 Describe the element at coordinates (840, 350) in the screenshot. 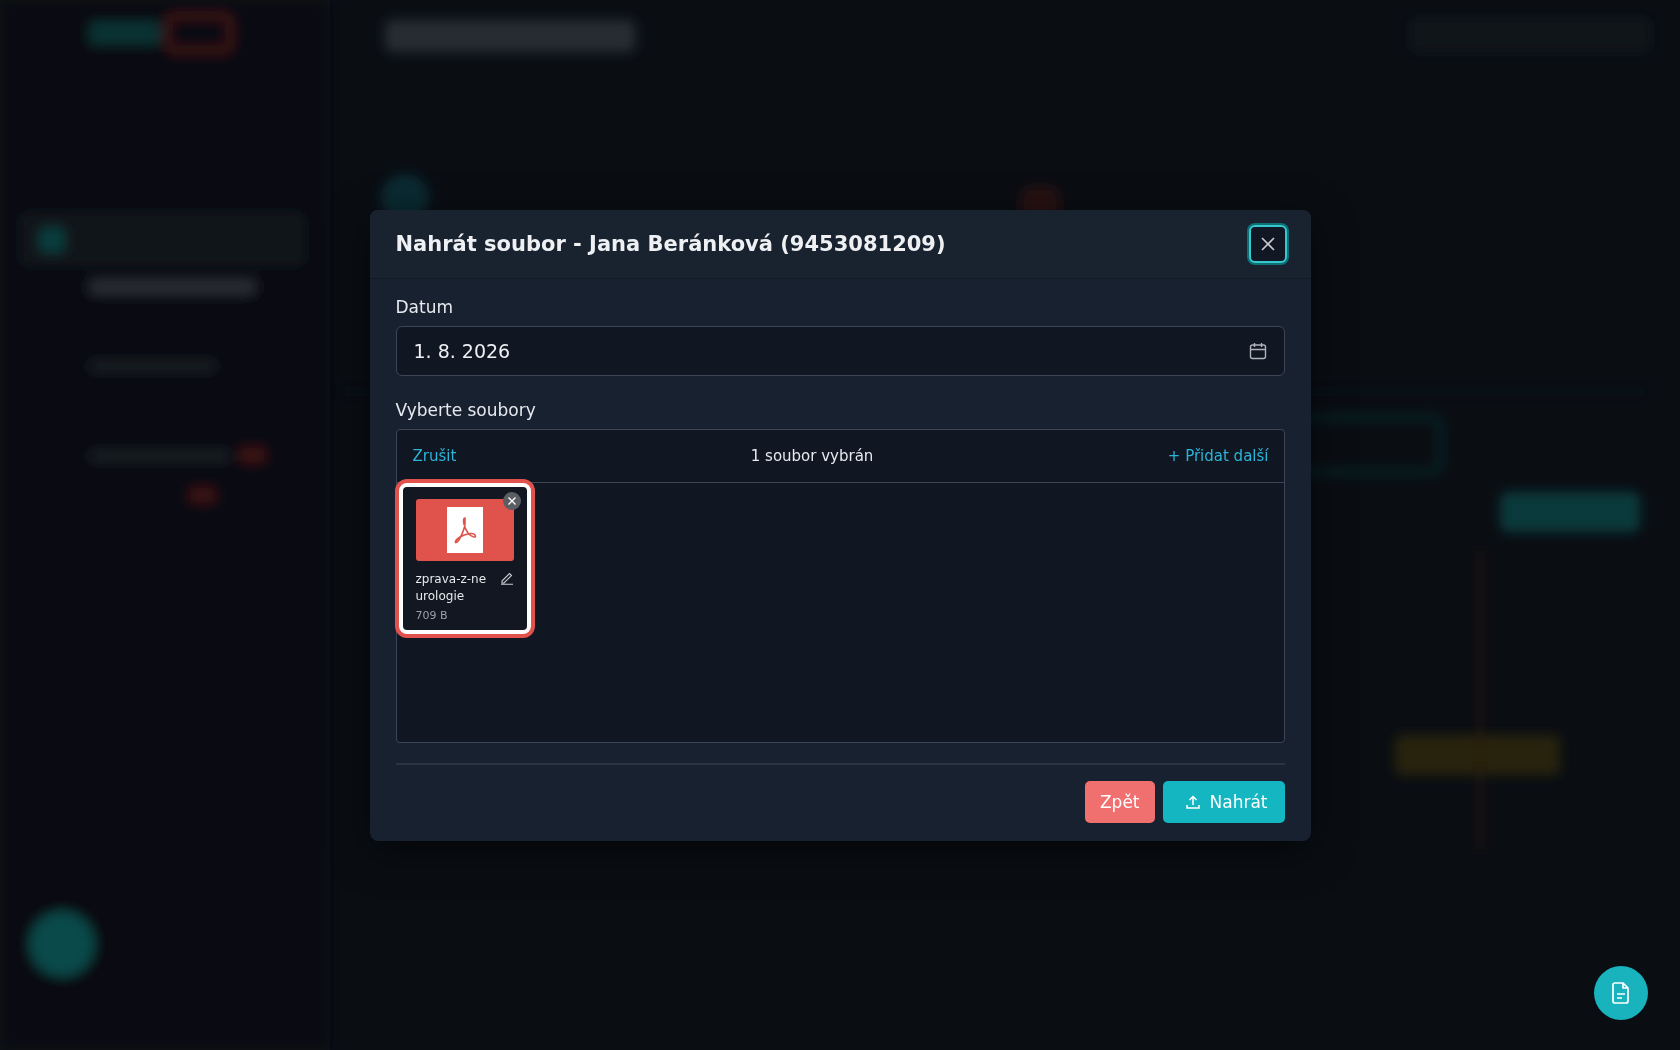

I see `date-field: 1. 8. 2026` at that location.